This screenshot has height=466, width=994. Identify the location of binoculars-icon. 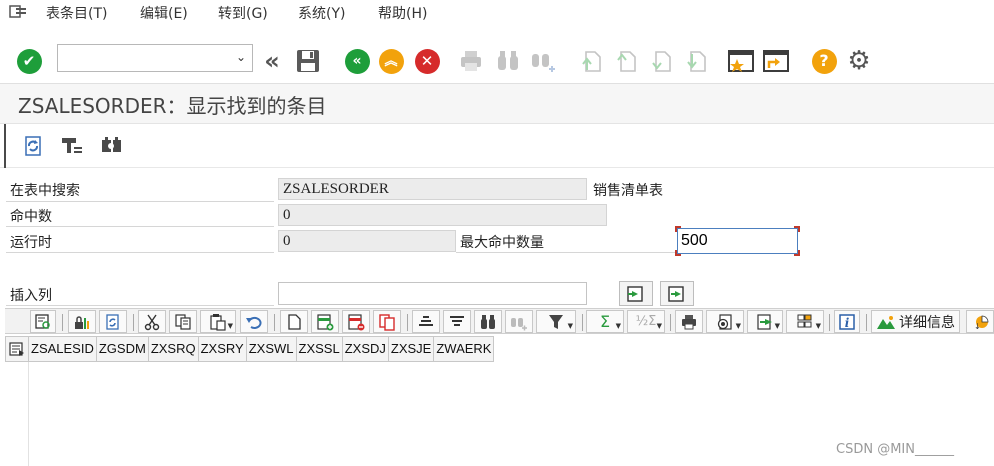
(488, 321).